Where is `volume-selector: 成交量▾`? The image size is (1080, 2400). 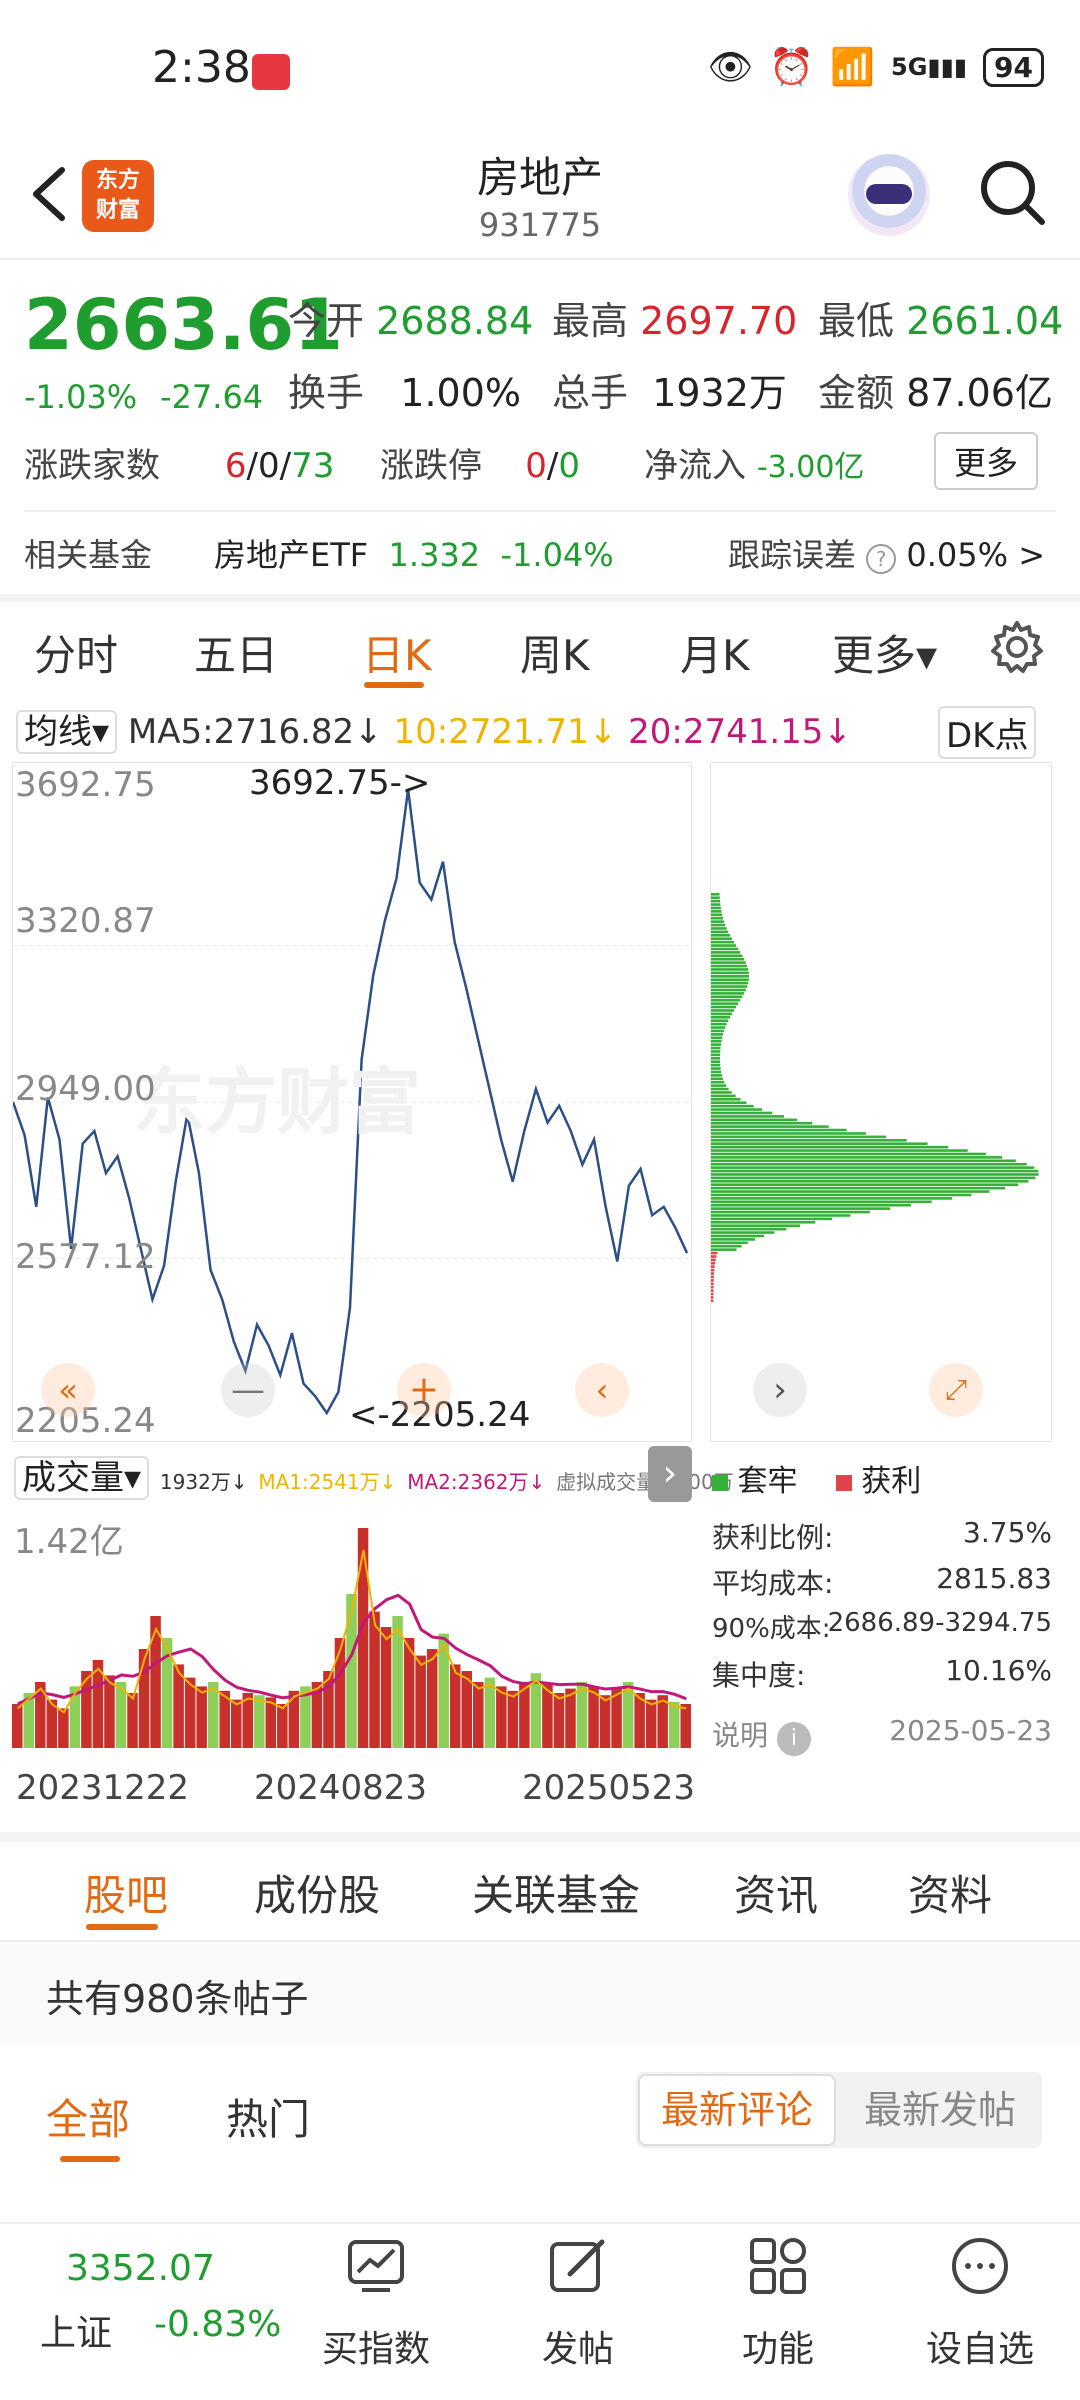 volume-selector: 成交量▾ is located at coordinates (82, 1478).